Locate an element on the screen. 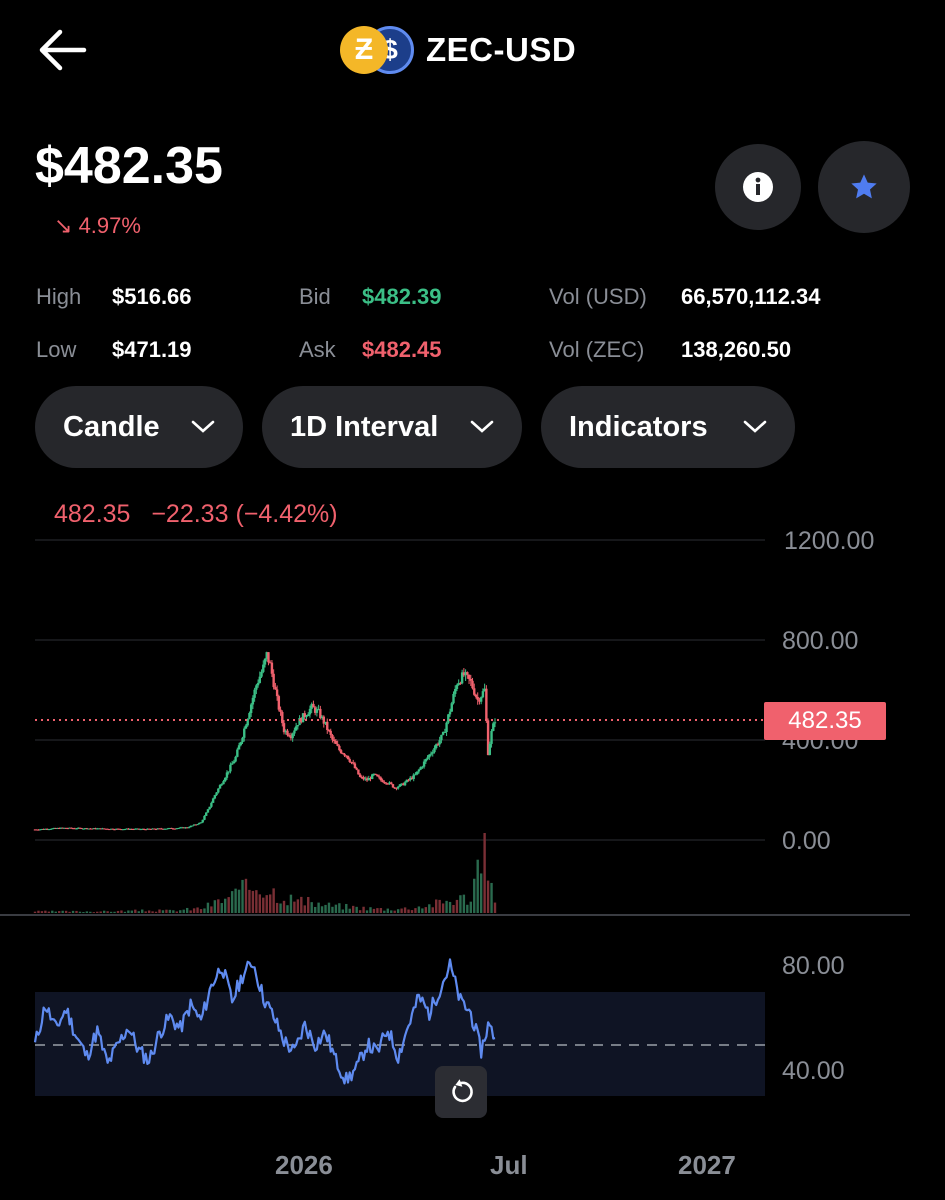 The width and height of the screenshot is (945, 1200). reset-icon is located at coordinates (462, 1091).